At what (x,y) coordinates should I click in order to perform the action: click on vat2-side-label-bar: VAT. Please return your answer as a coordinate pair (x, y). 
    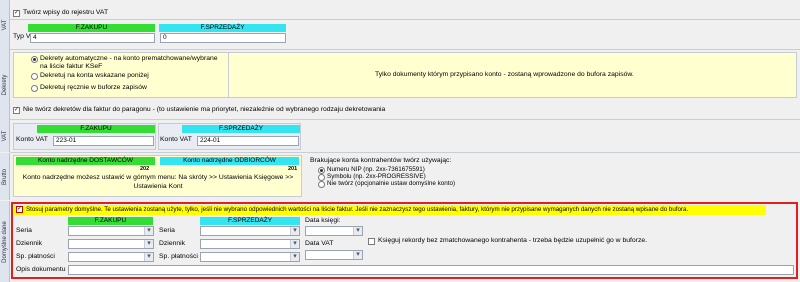
    Looking at the image, I should click on (5, 136).